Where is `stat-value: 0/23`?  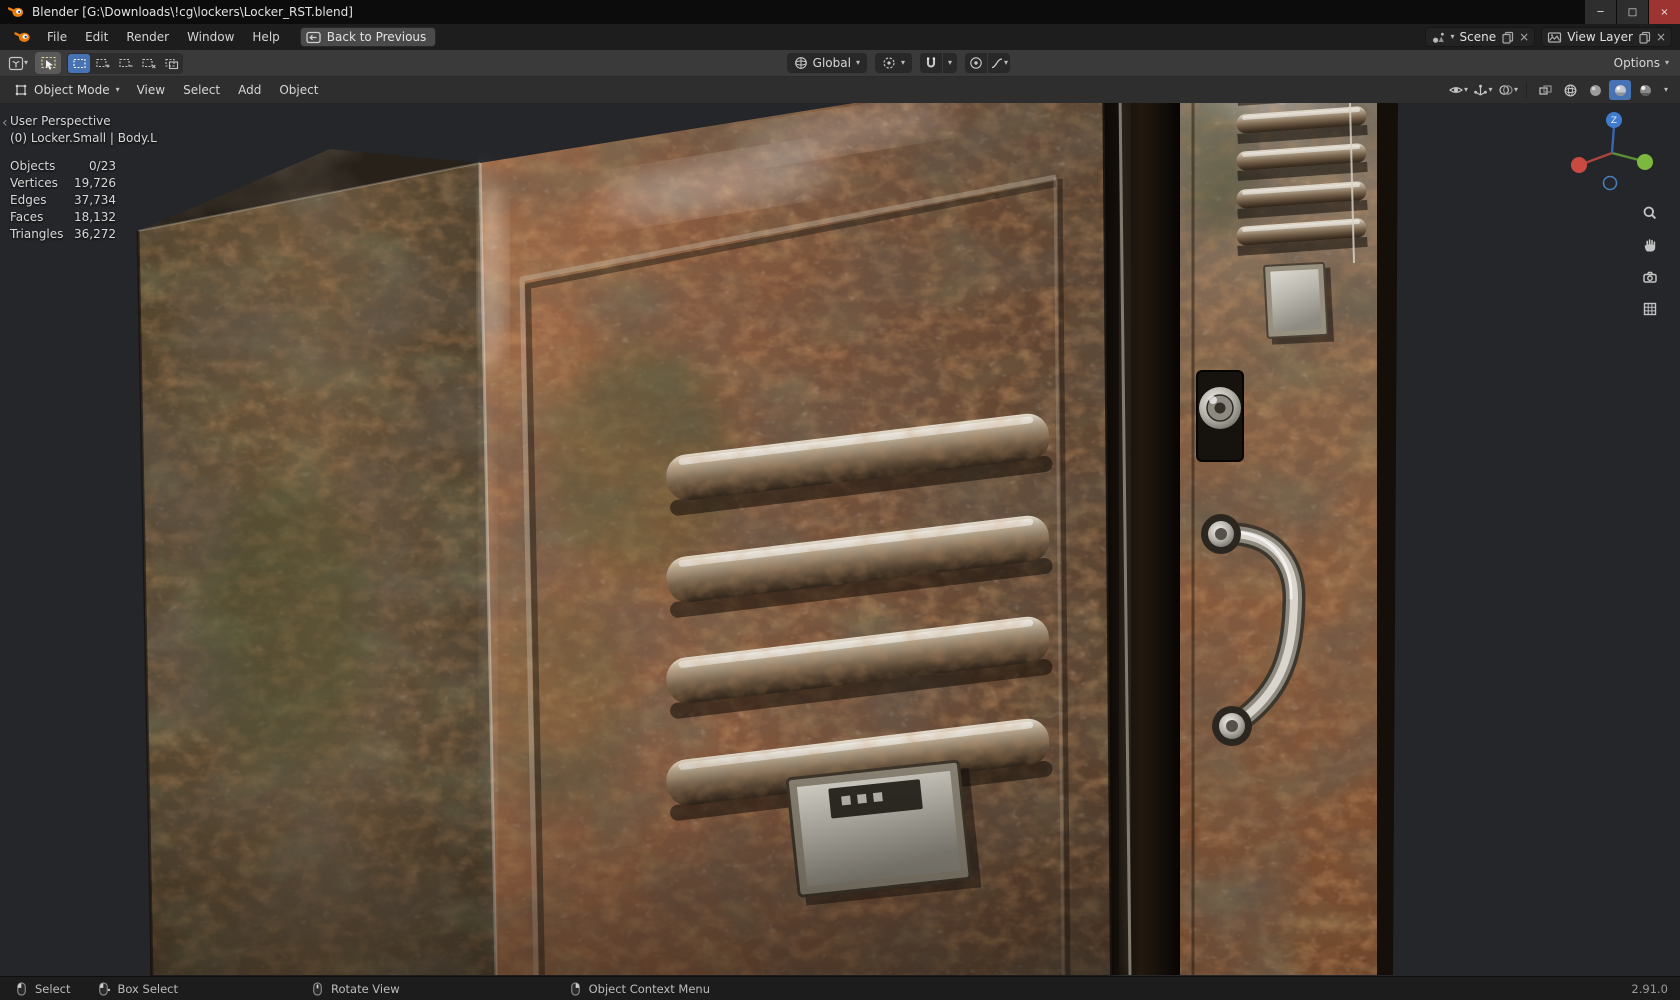
stat-value: 0/23 is located at coordinates (102, 166).